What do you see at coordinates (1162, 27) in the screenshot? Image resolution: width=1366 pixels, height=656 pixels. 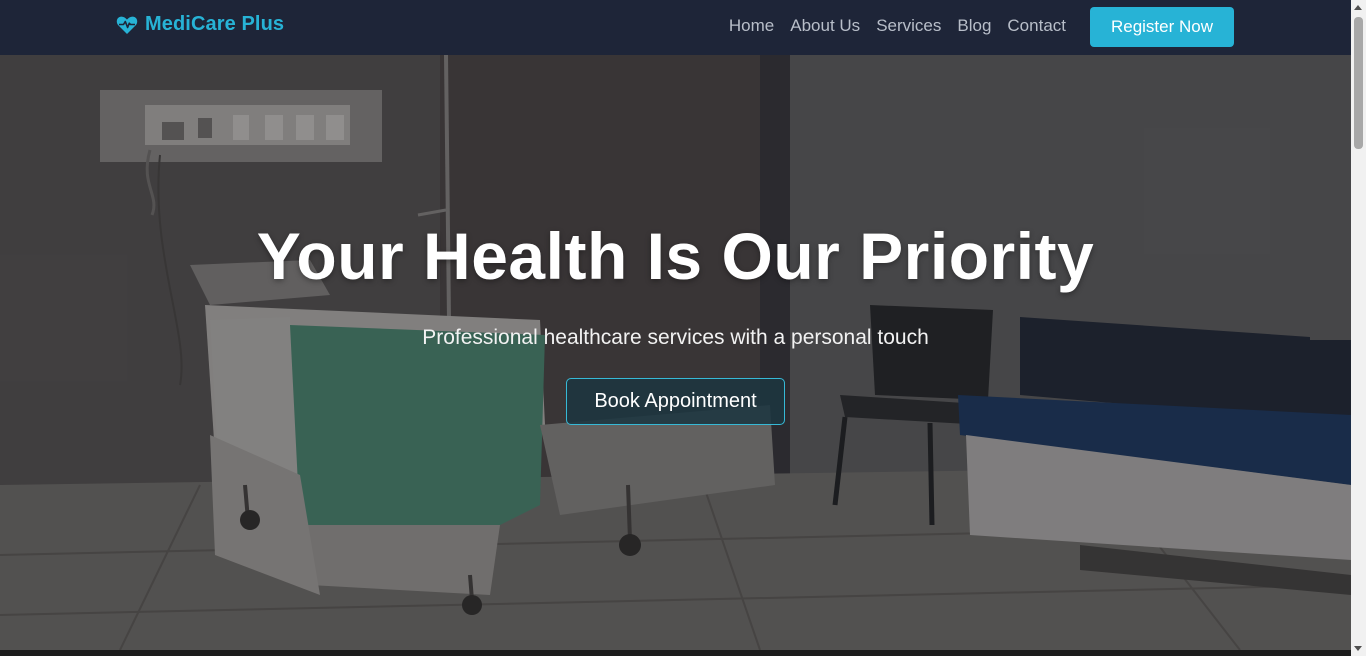 I see `register-button: Register Now` at bounding box center [1162, 27].